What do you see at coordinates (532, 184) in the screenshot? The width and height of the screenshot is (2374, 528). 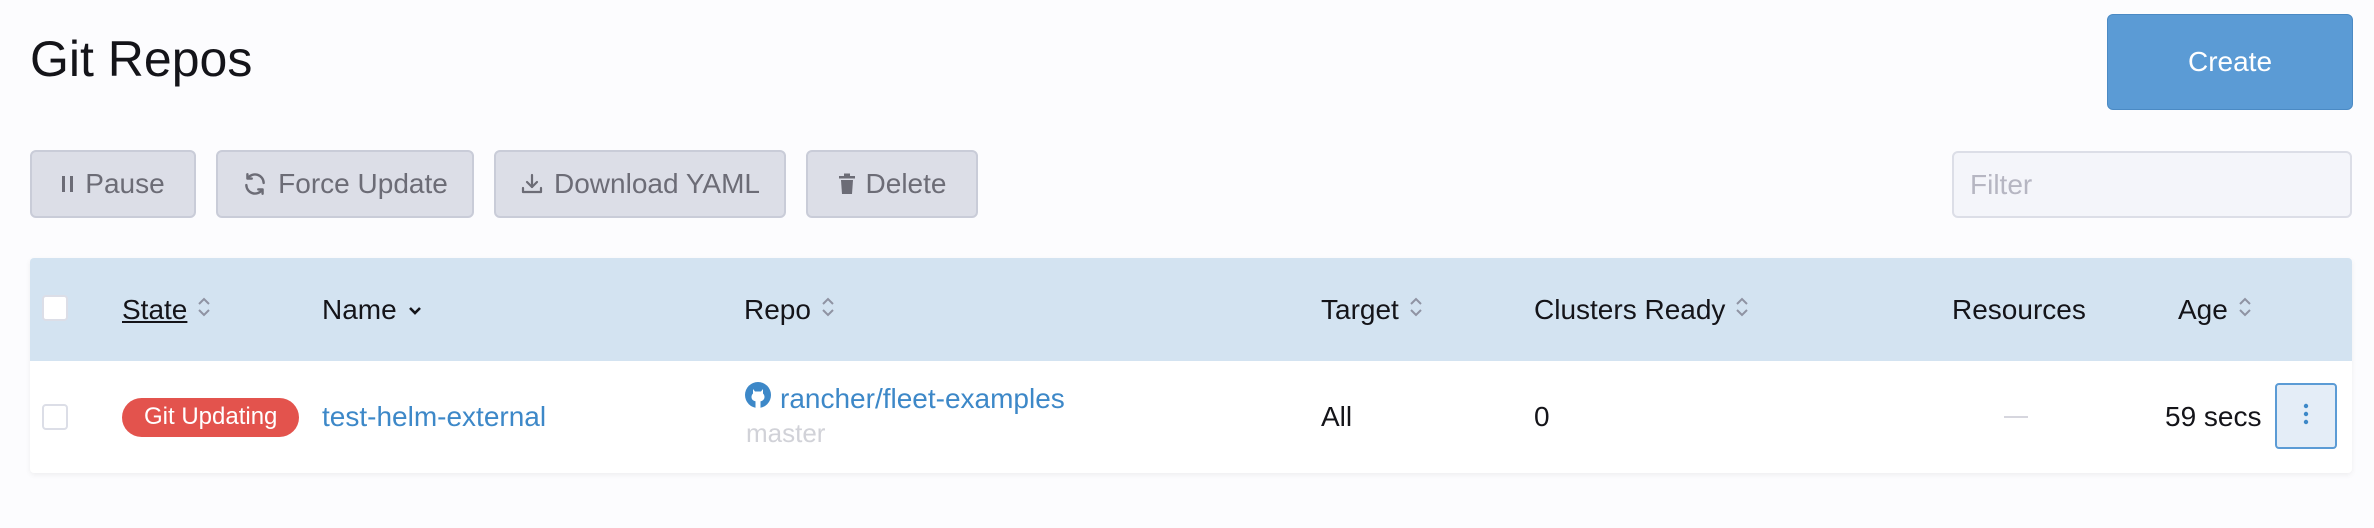 I see `download-icon` at bounding box center [532, 184].